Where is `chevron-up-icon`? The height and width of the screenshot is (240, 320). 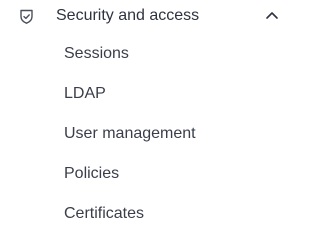 chevron-up-icon is located at coordinates (272, 15).